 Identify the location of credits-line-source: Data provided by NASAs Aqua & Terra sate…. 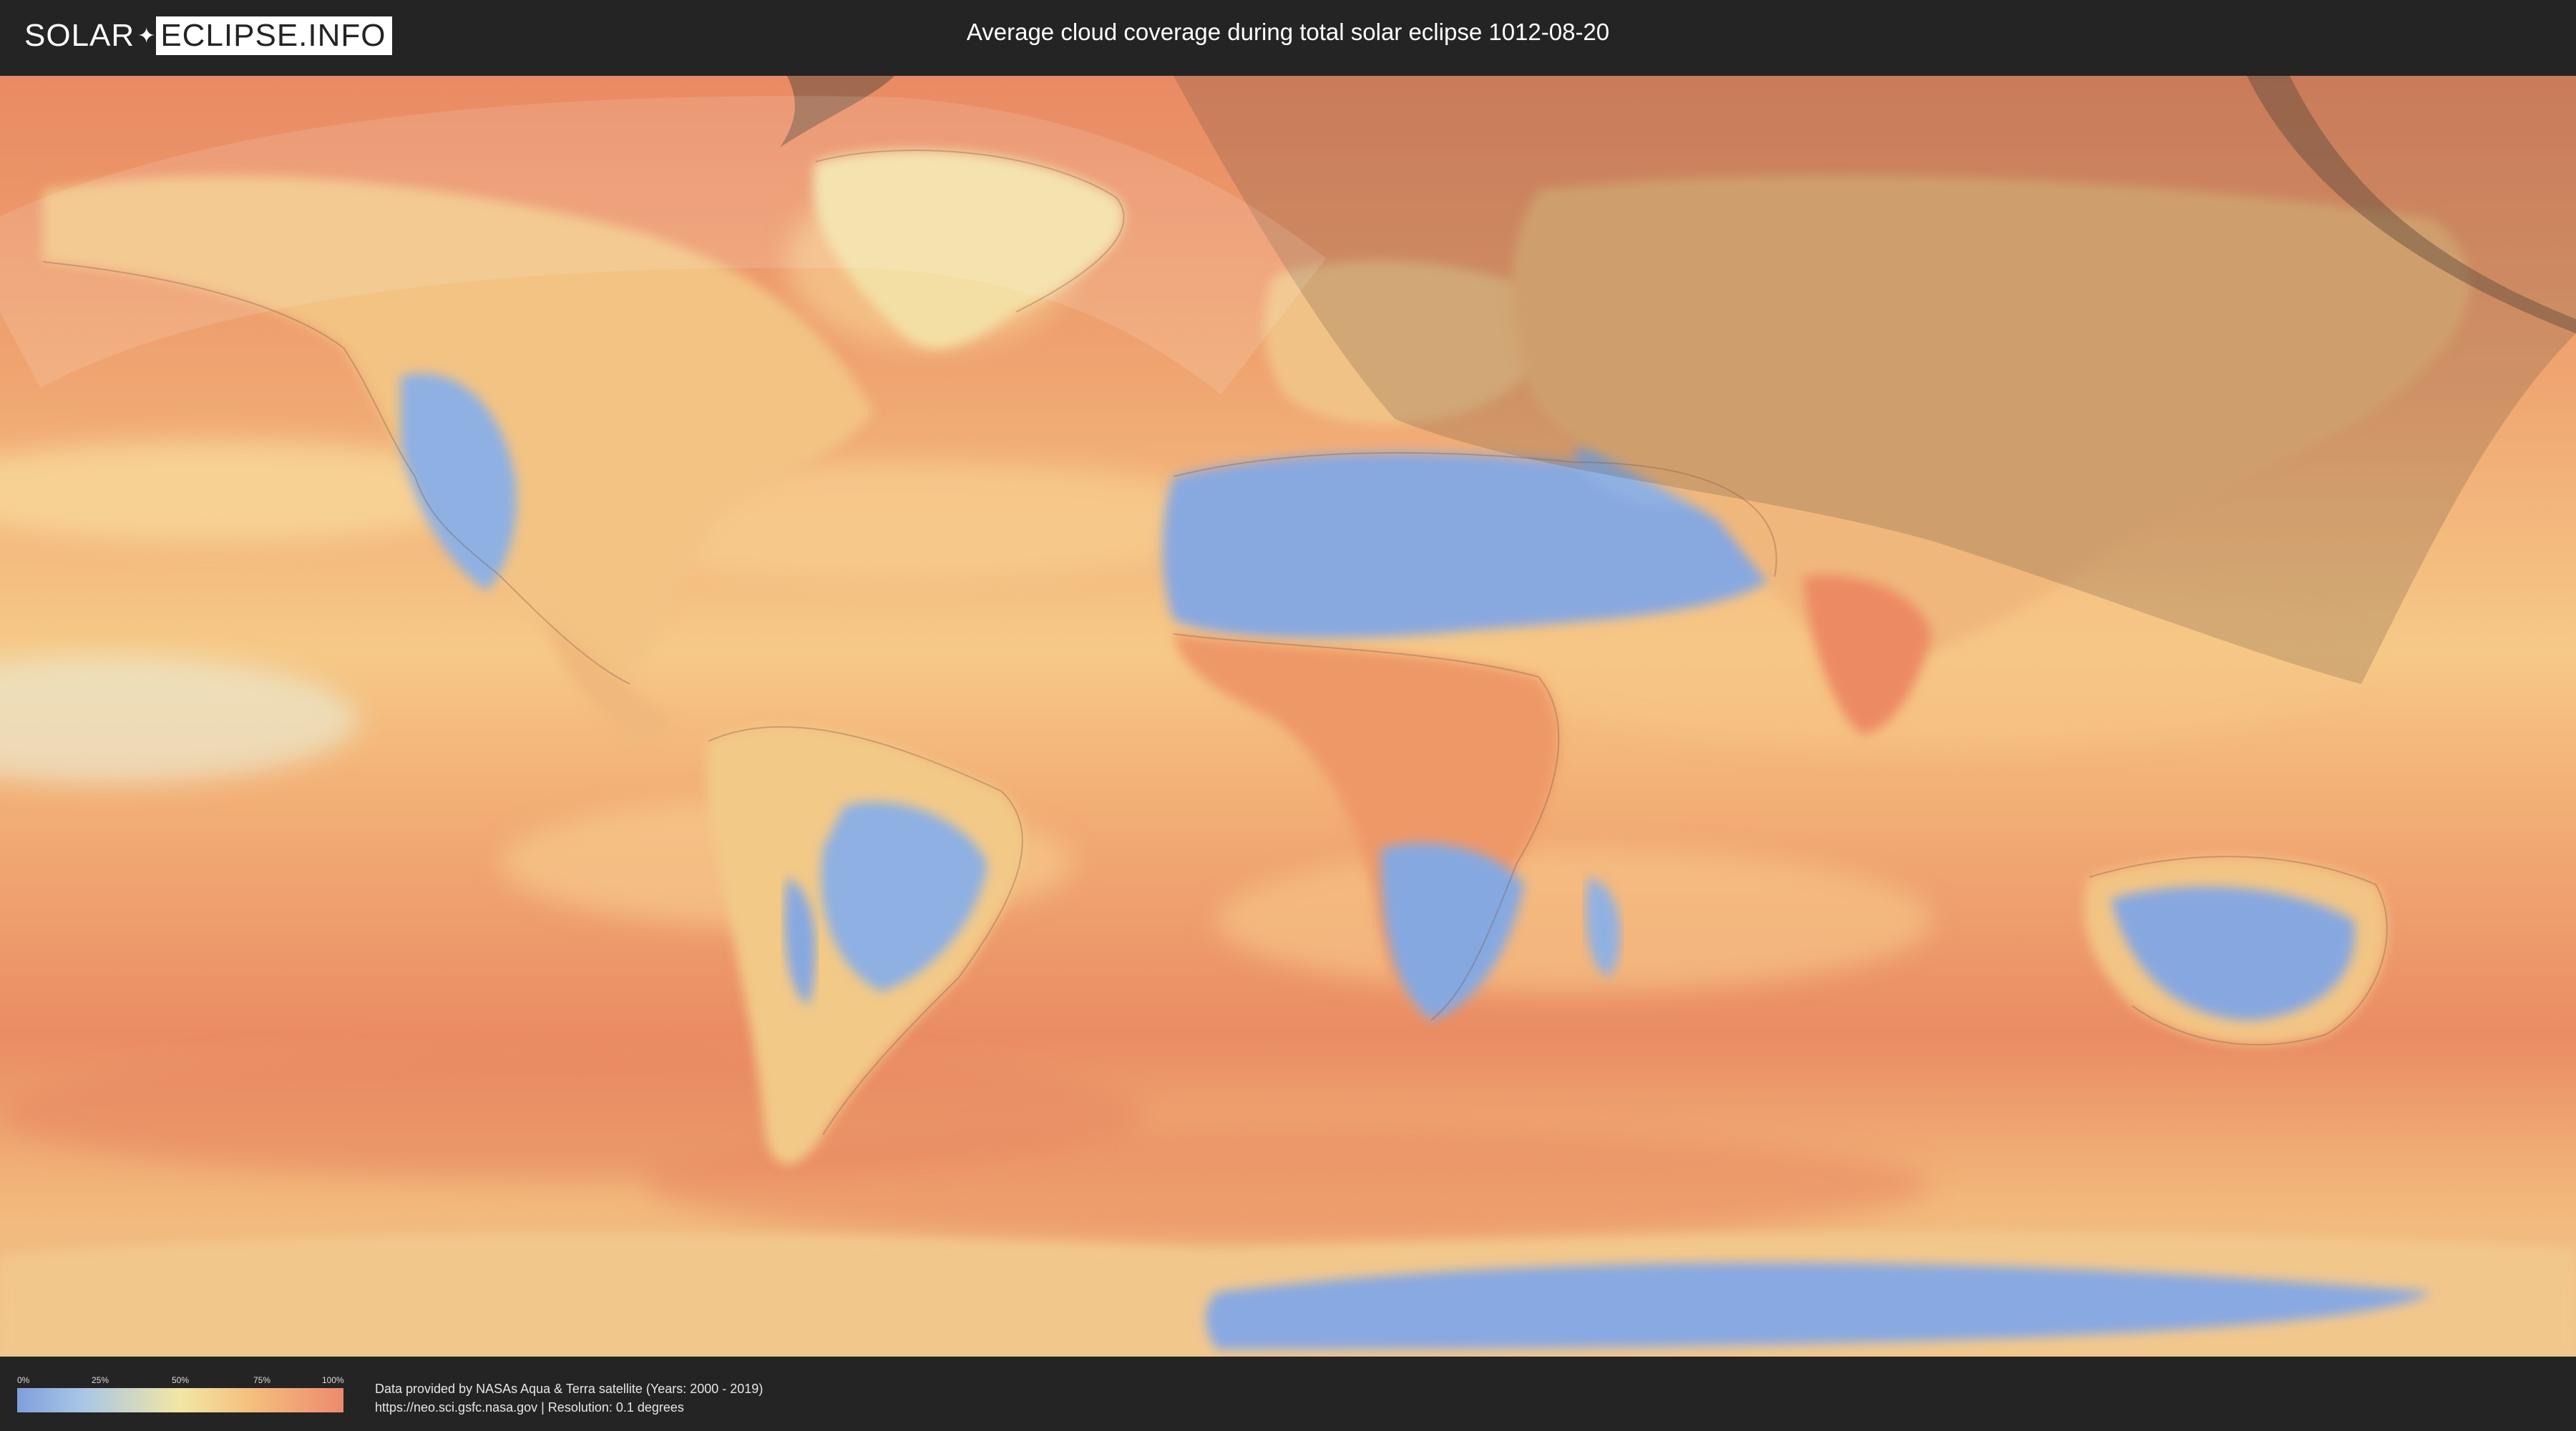
(569, 1389).